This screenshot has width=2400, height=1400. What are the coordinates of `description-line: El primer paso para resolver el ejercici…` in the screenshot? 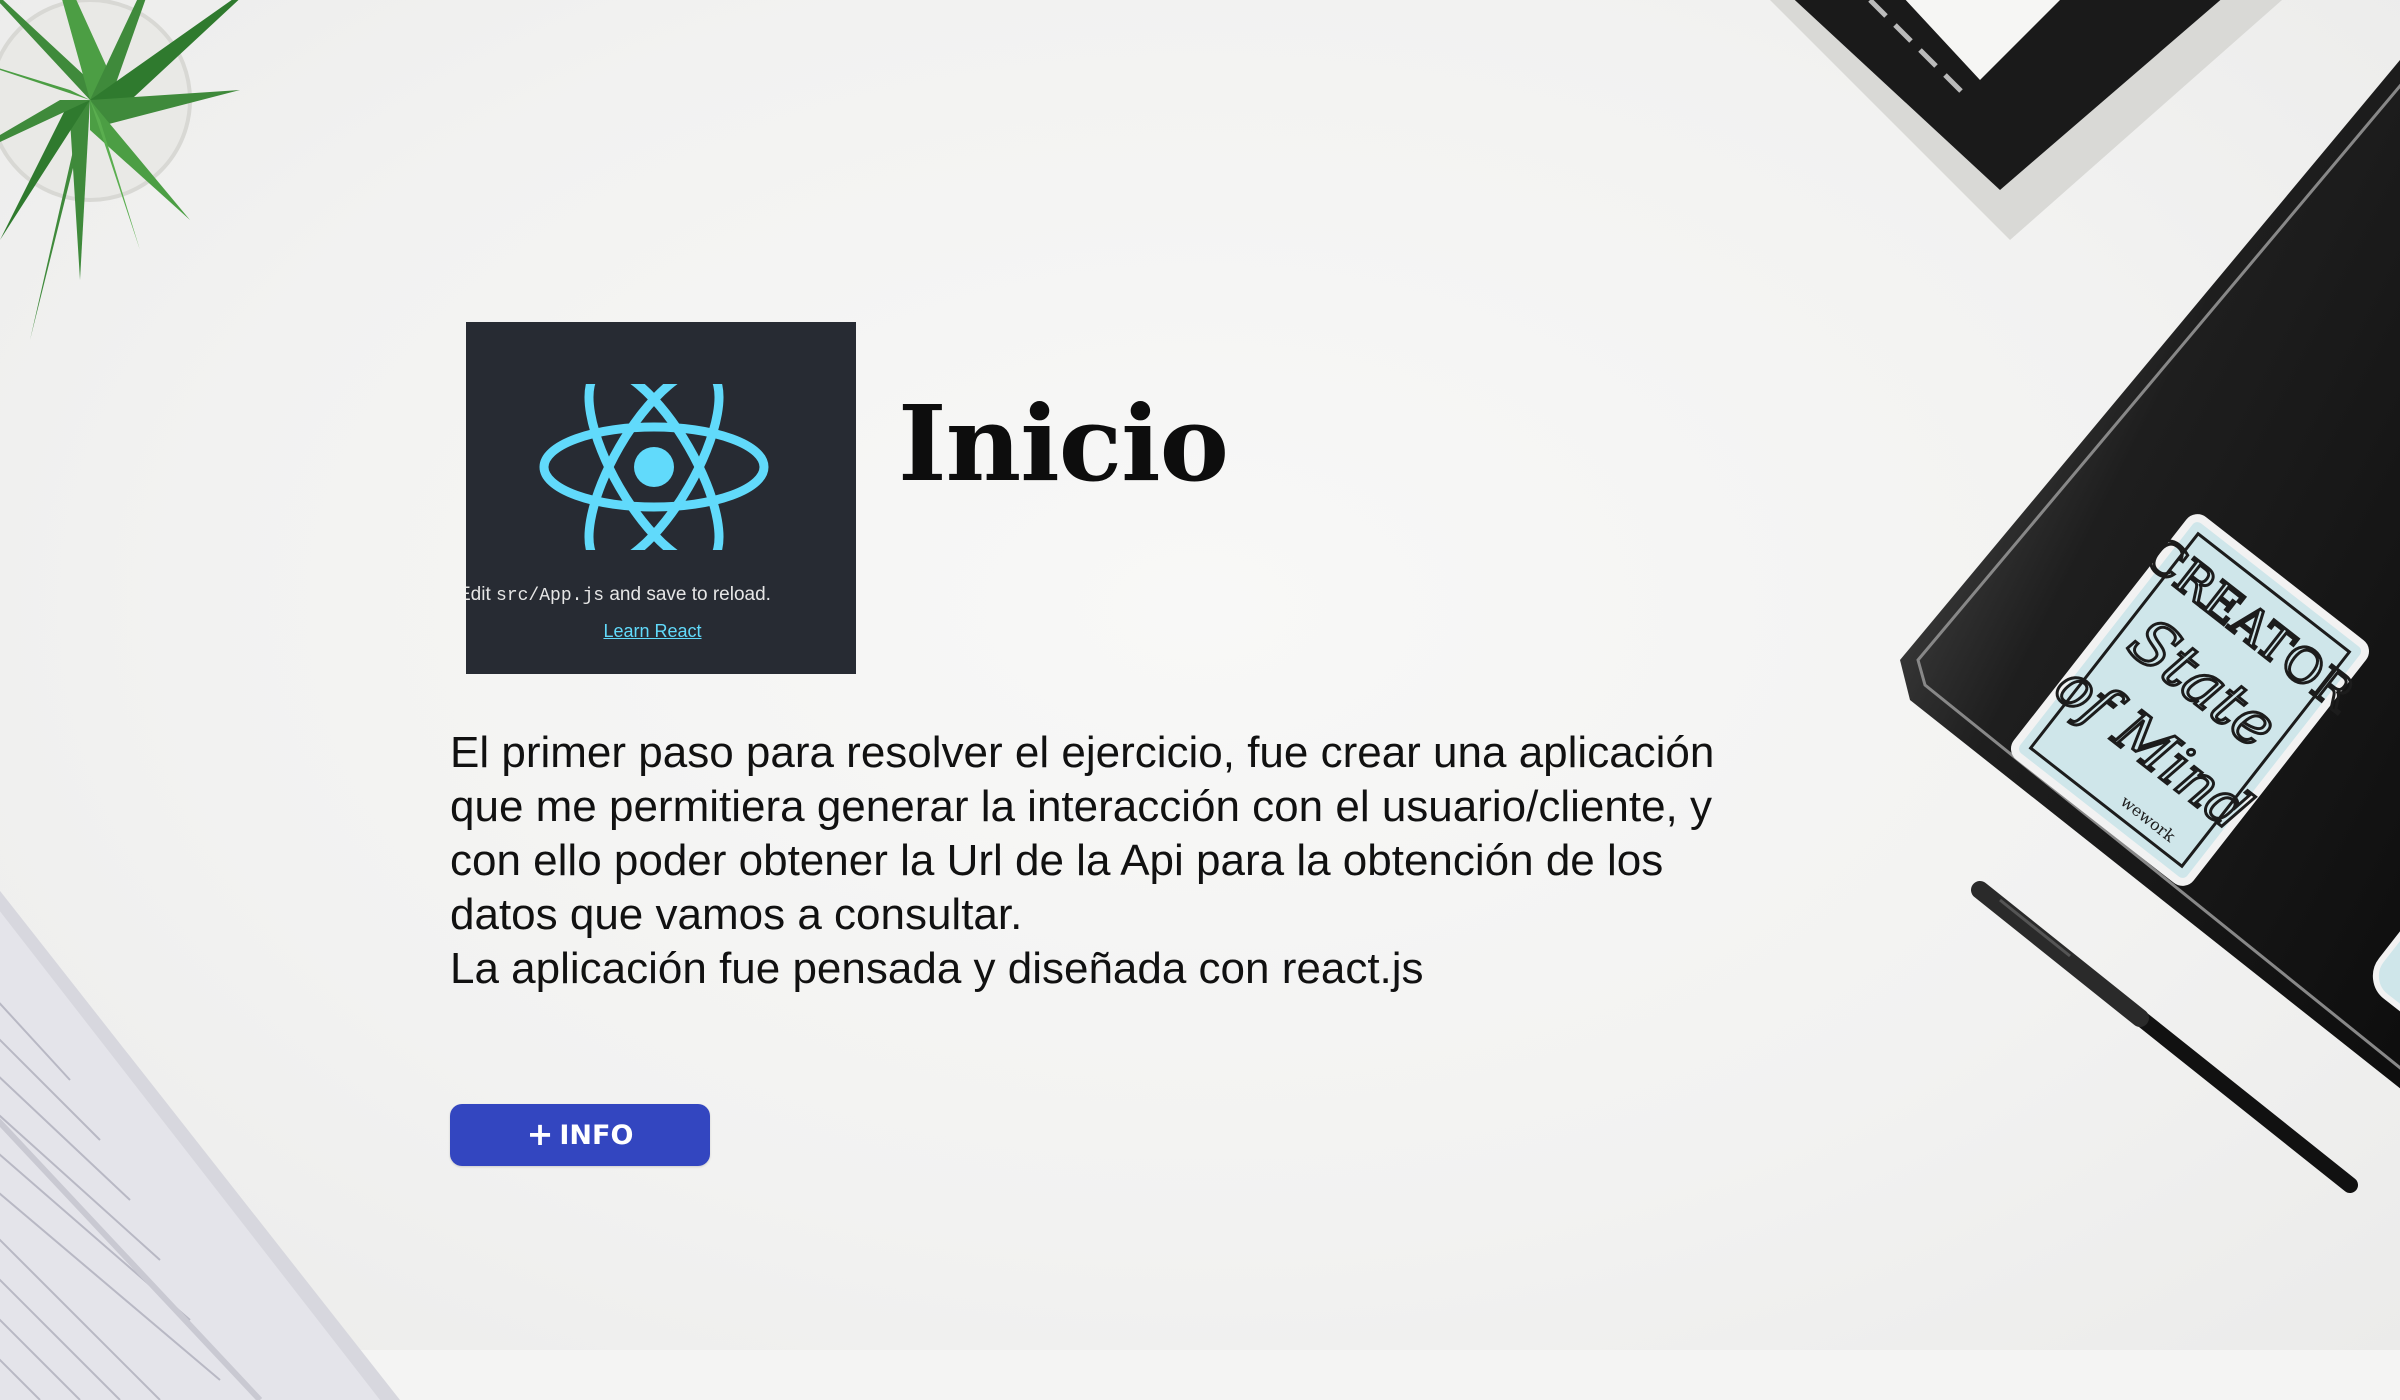 It's located at (1082, 752).